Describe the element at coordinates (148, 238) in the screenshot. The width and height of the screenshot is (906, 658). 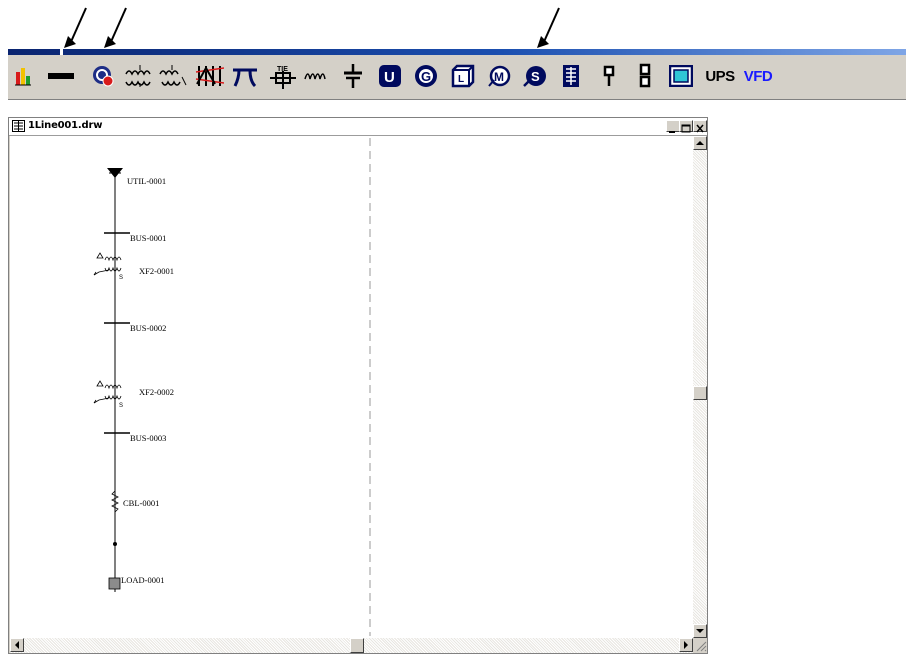
I see `bus-0001-label: BUS-0001` at that location.